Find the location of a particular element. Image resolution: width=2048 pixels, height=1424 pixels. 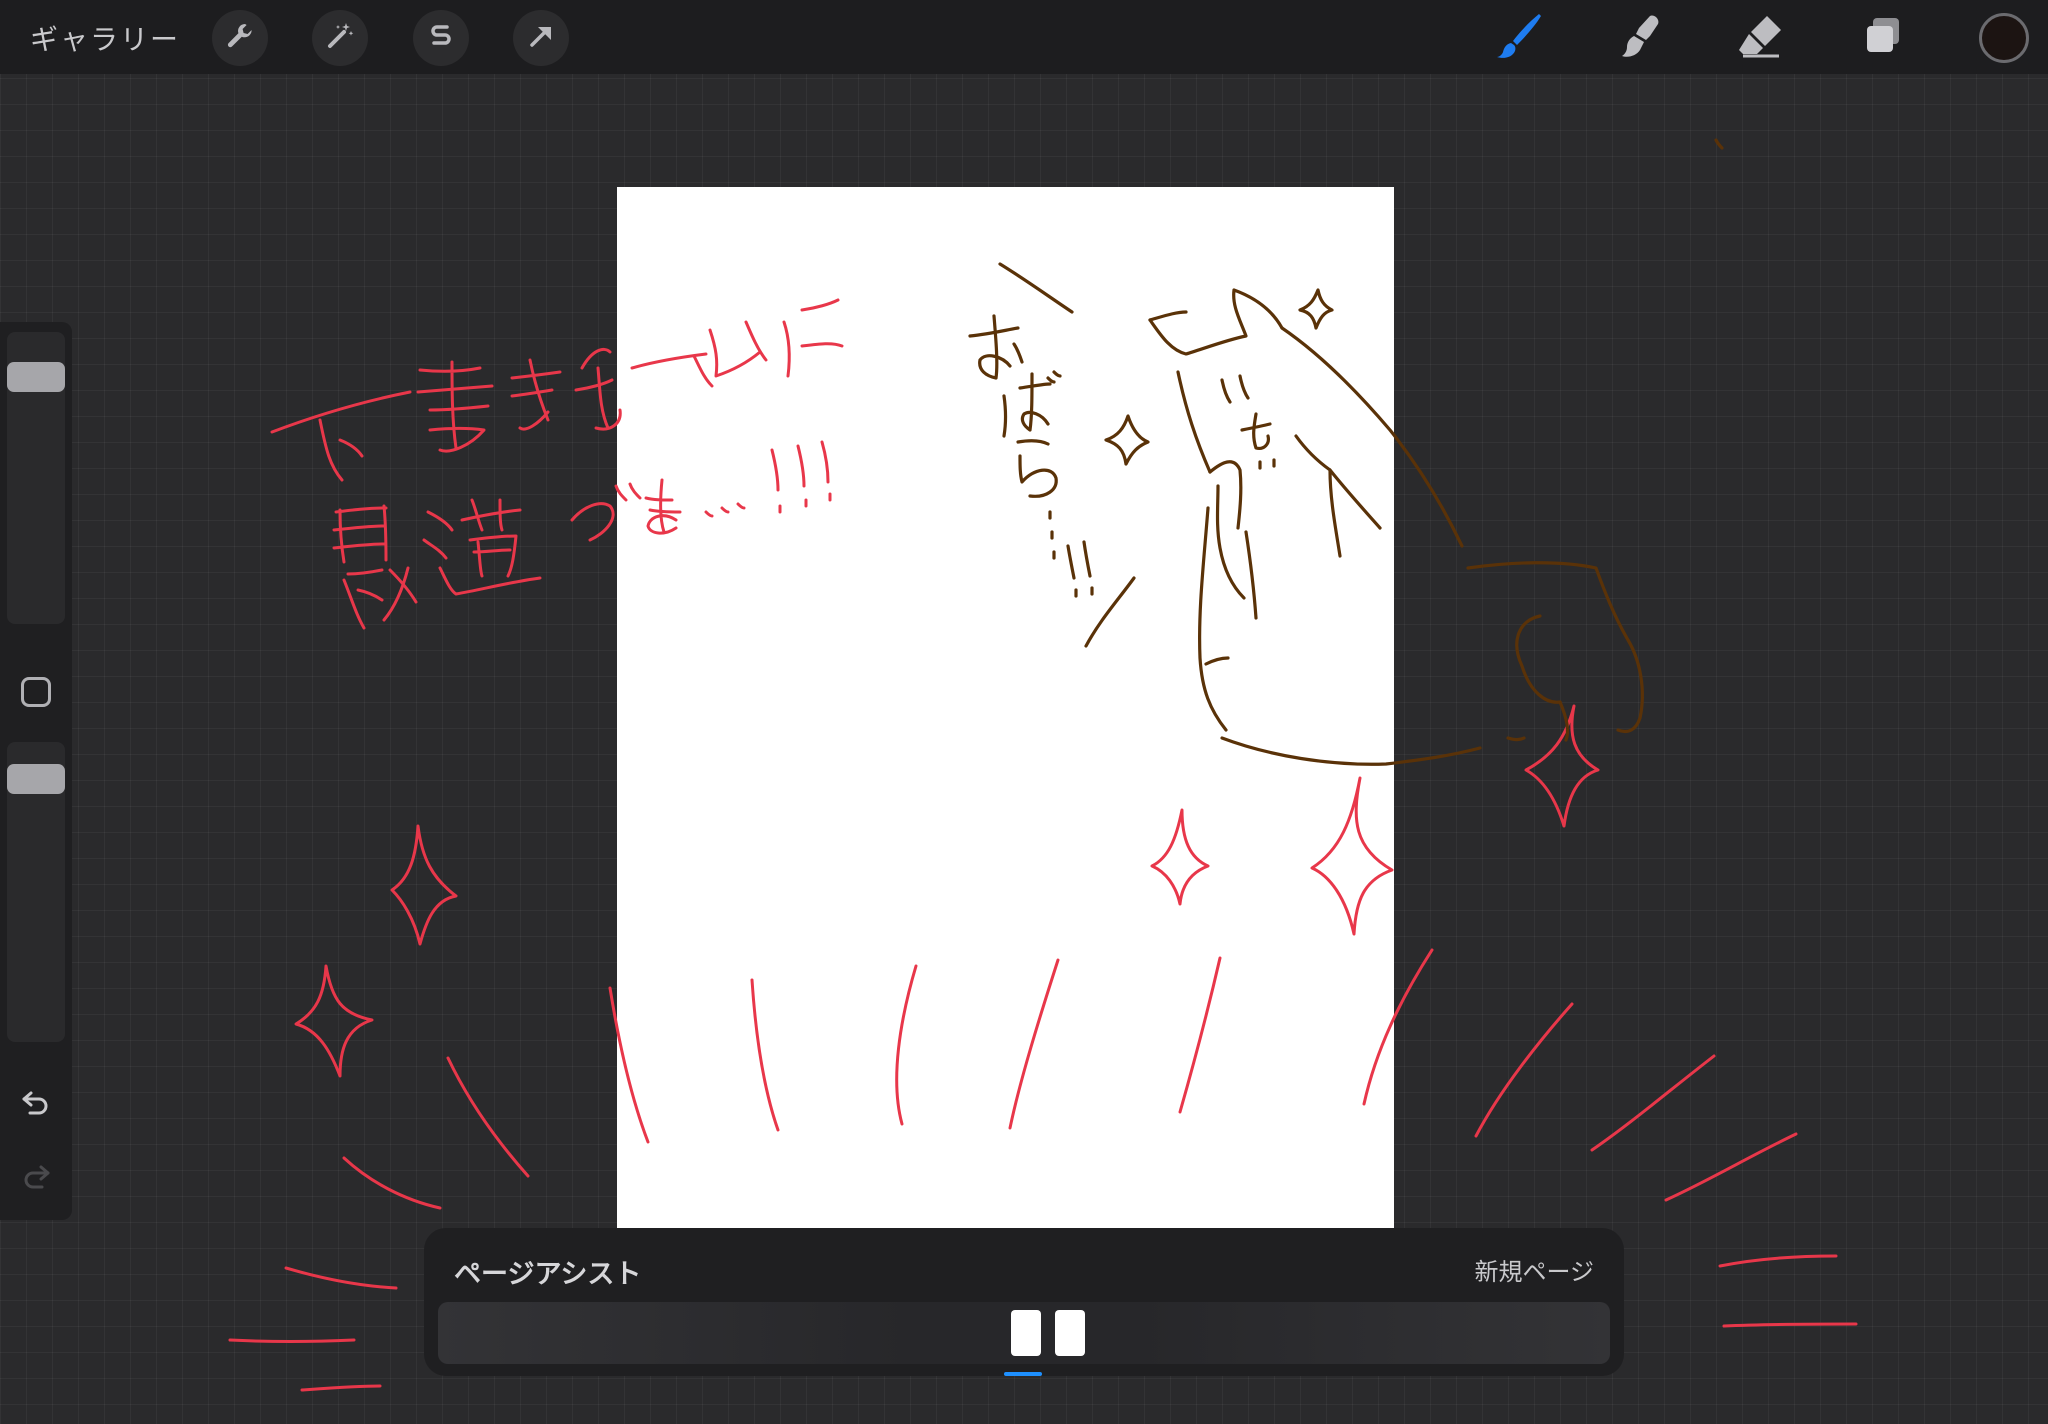

magic-wand-icon is located at coordinates (340, 38).